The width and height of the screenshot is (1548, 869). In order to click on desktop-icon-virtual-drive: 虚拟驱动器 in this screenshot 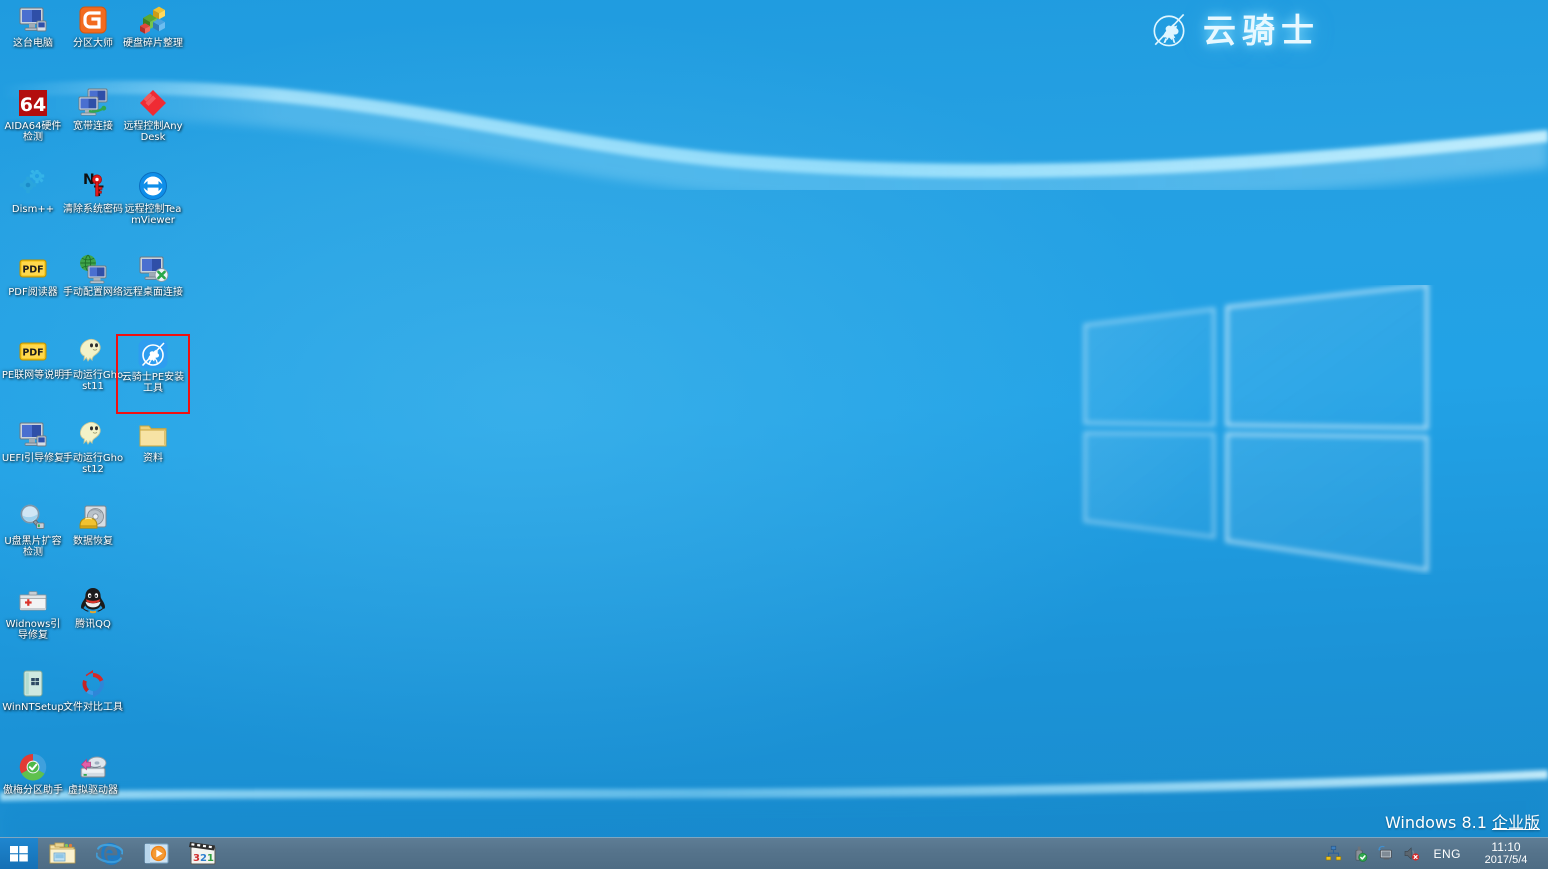, I will do `click(93, 773)`.